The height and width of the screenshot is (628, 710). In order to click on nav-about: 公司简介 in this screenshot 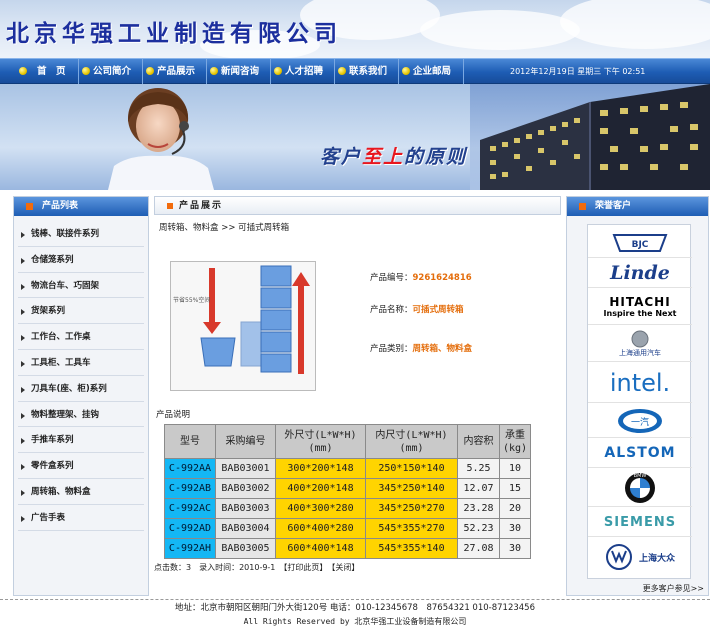, I will do `click(111, 71)`.